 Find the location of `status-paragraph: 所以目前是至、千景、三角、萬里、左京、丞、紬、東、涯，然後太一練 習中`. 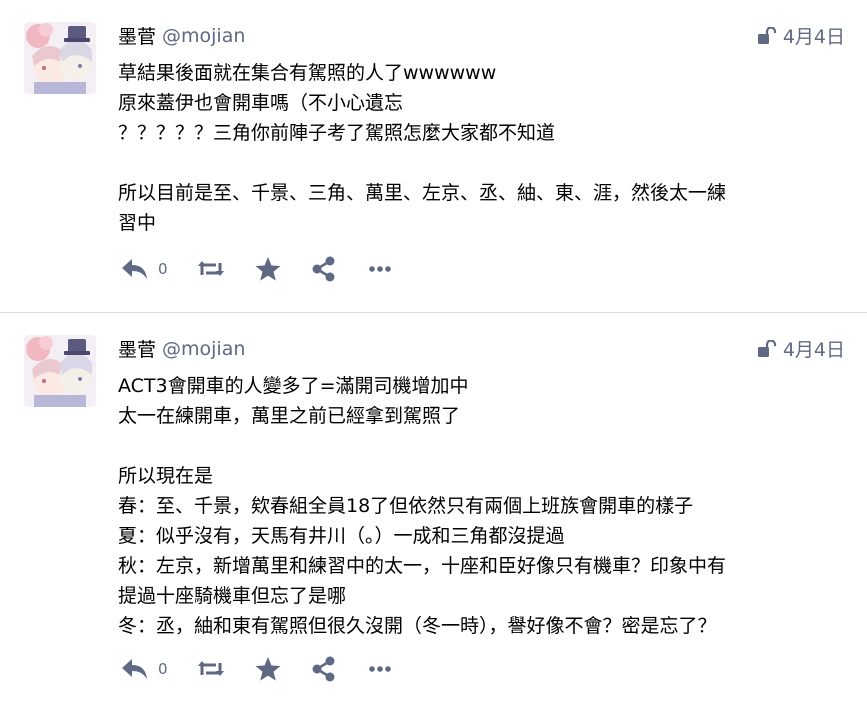

status-paragraph: 所以目前是至、千景、三角、萬里、左京、丞、紬、東、涯，然後太一練 習中 is located at coordinates (422, 208).